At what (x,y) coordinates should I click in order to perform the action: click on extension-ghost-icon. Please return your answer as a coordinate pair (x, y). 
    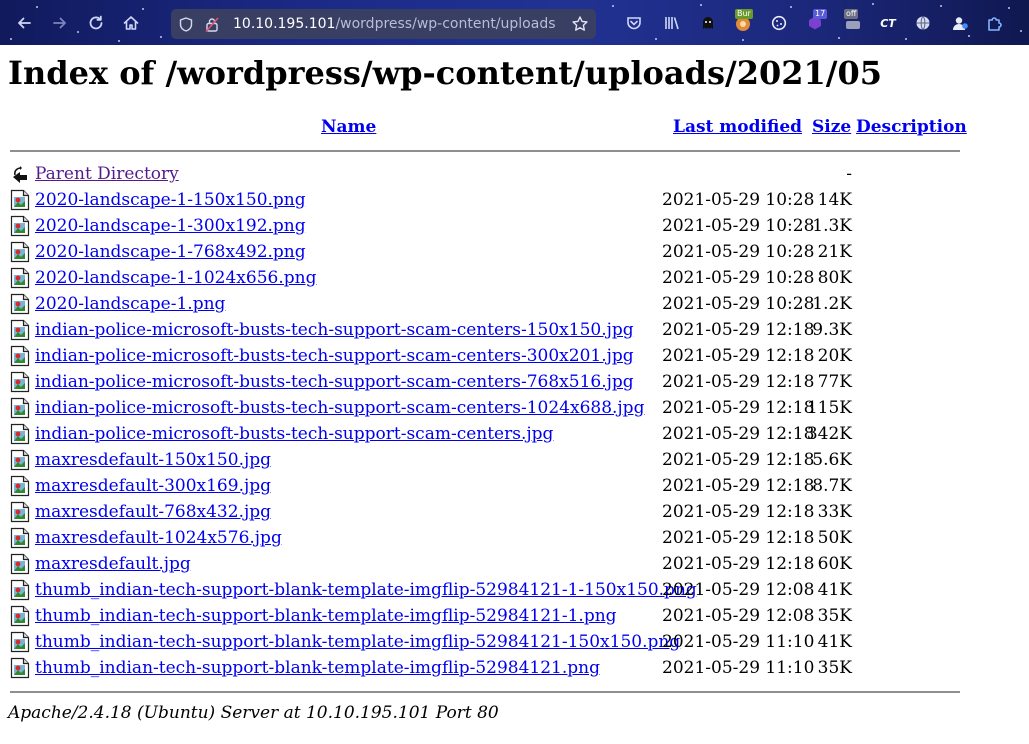
    Looking at the image, I should click on (708, 23).